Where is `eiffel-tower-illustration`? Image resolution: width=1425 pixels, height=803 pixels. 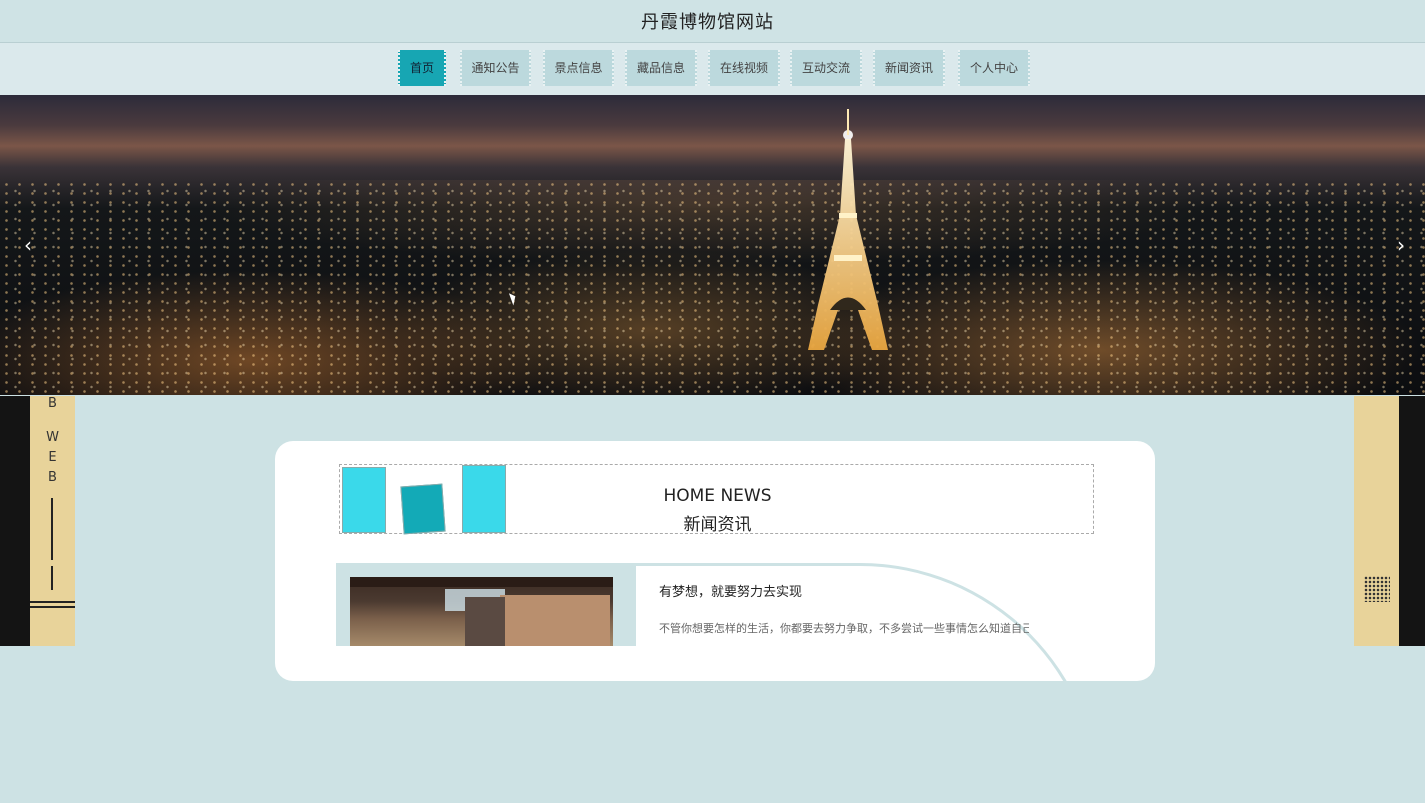
eiffel-tower-illustration is located at coordinates (848, 229).